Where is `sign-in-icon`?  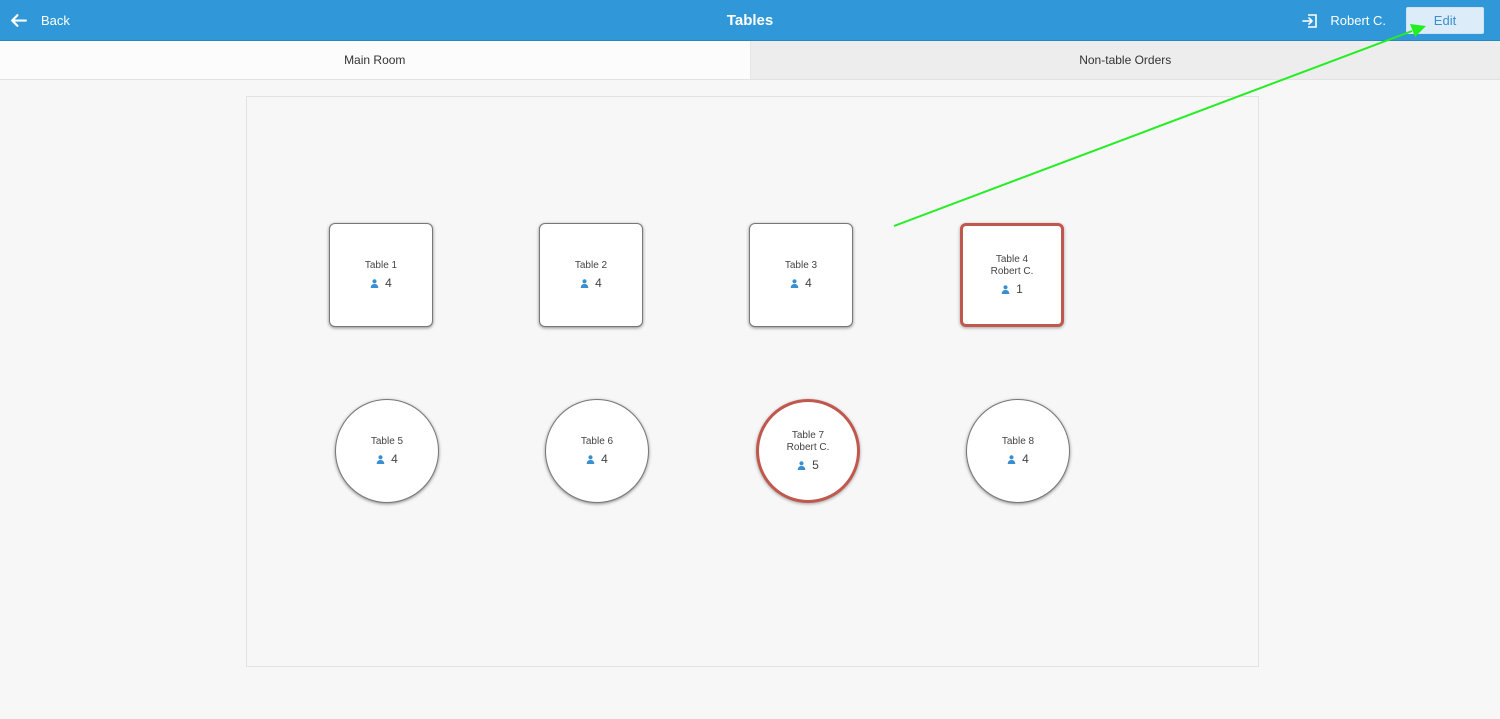
sign-in-icon is located at coordinates (1310, 20).